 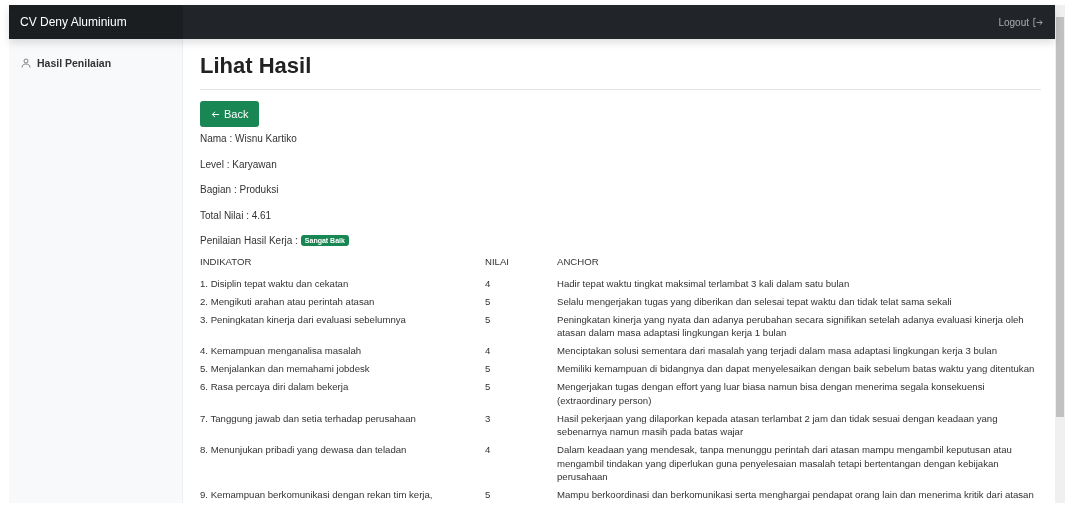 I want to click on info-text: Bagian : Produksi, so click(x=240, y=190).